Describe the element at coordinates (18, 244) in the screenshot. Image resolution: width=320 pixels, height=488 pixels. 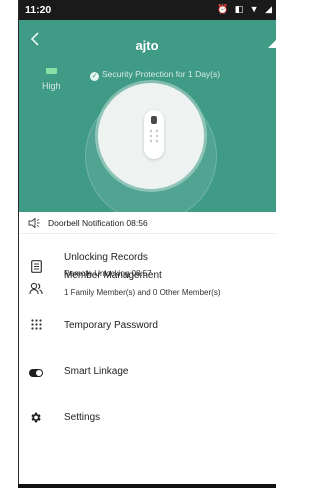
I see `screen-edge` at that location.